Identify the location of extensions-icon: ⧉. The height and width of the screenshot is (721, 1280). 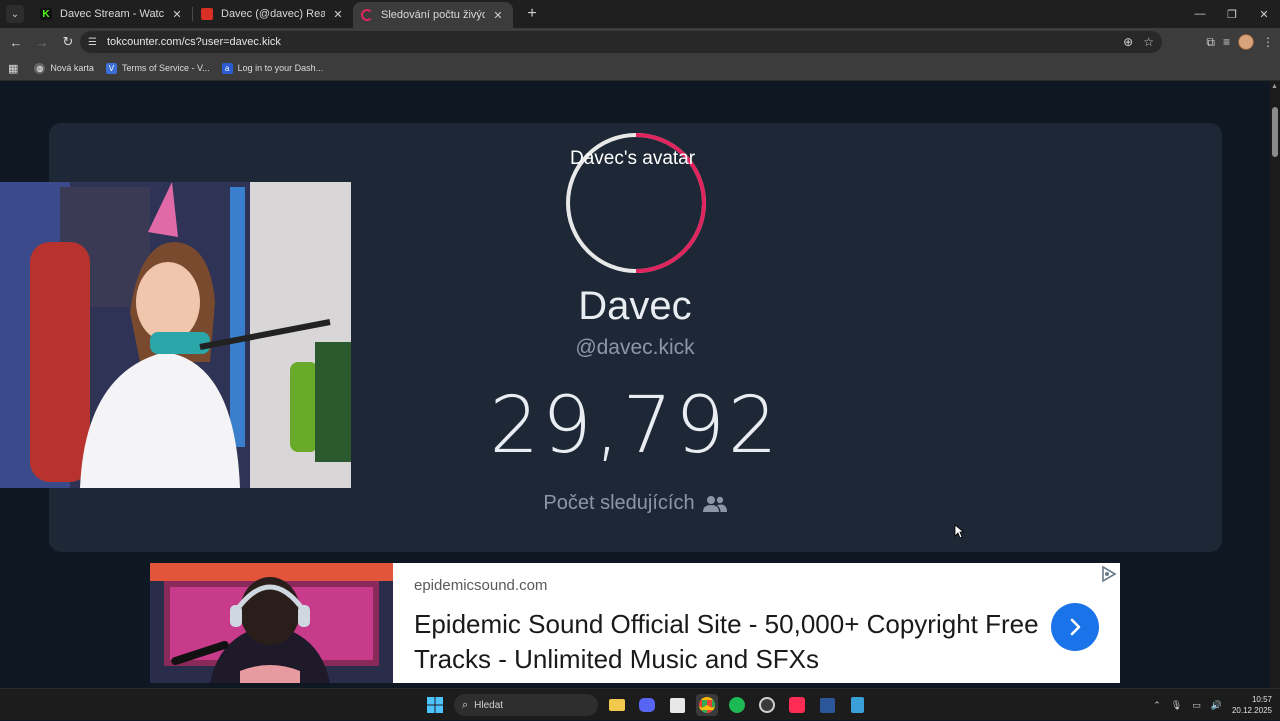
(1210, 42).